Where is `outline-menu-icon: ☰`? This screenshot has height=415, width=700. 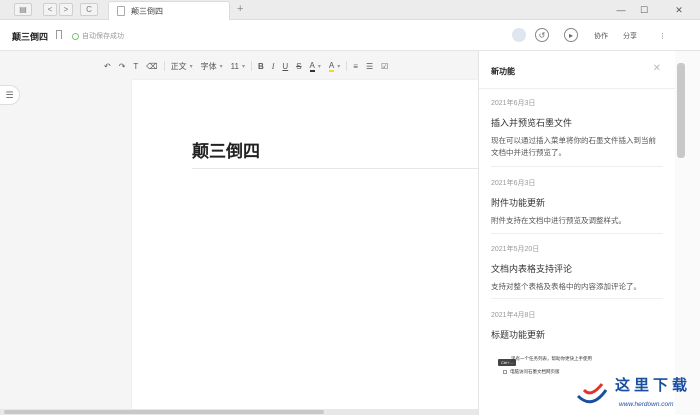 outline-menu-icon: ☰ is located at coordinates (10, 95).